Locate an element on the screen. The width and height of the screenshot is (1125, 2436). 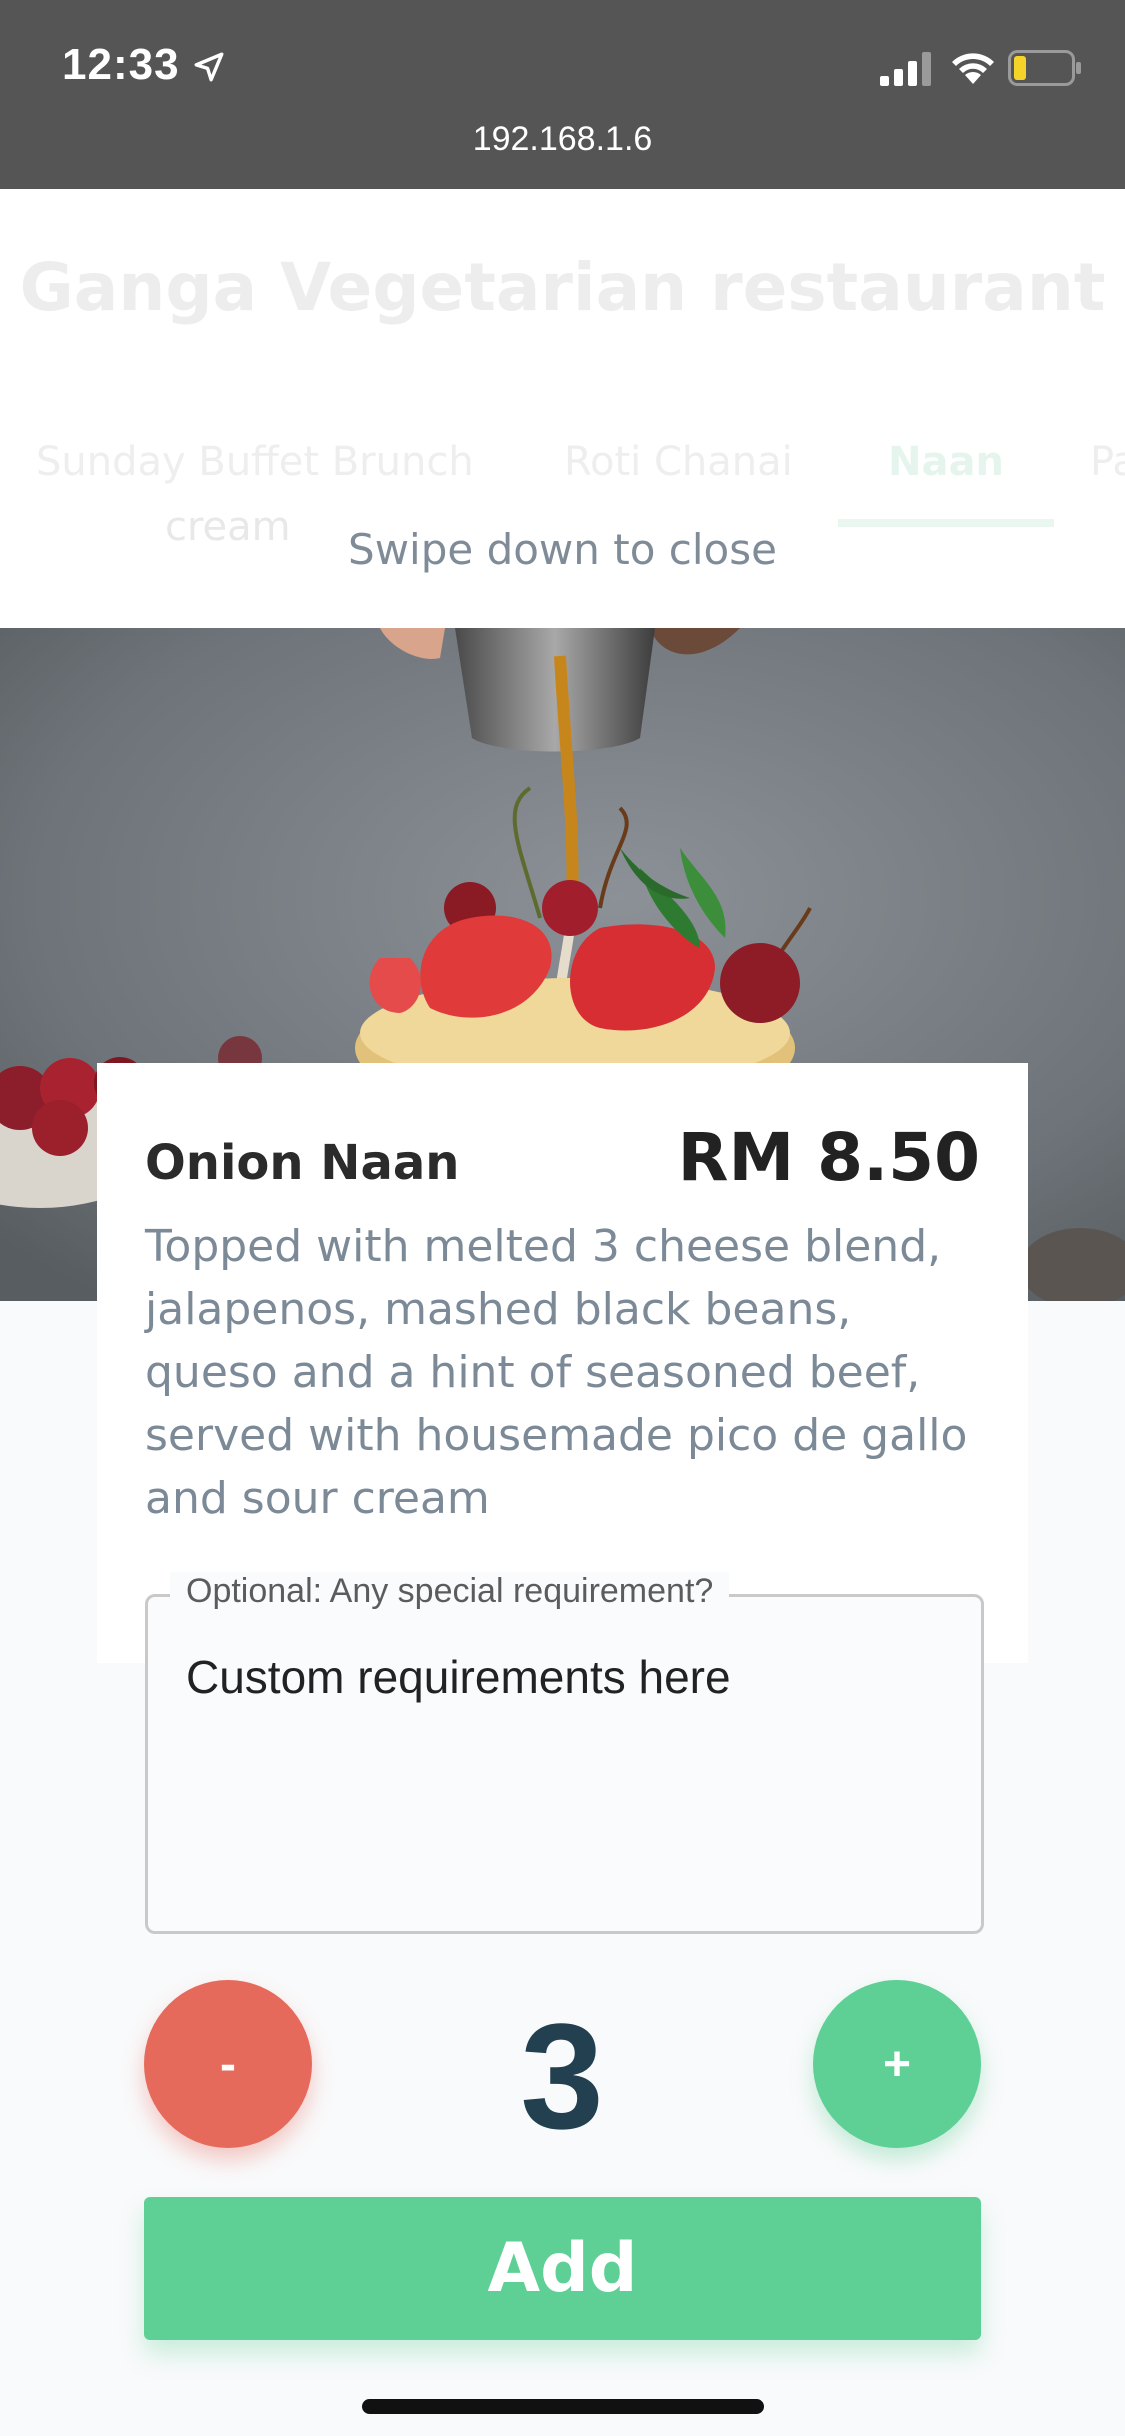
special-requirement-value: Custom requirements here is located at coordinates (458, 1677).